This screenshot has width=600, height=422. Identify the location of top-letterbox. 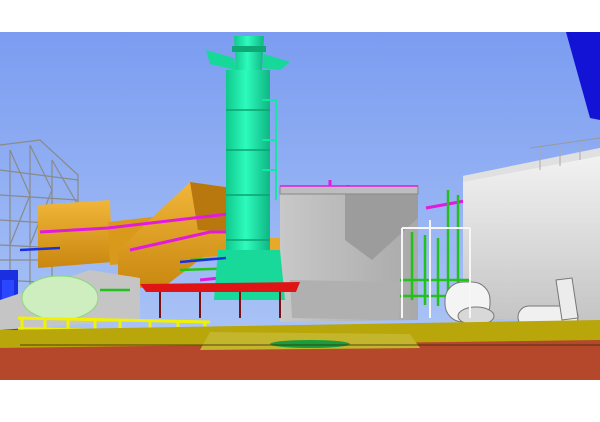
(300, 16).